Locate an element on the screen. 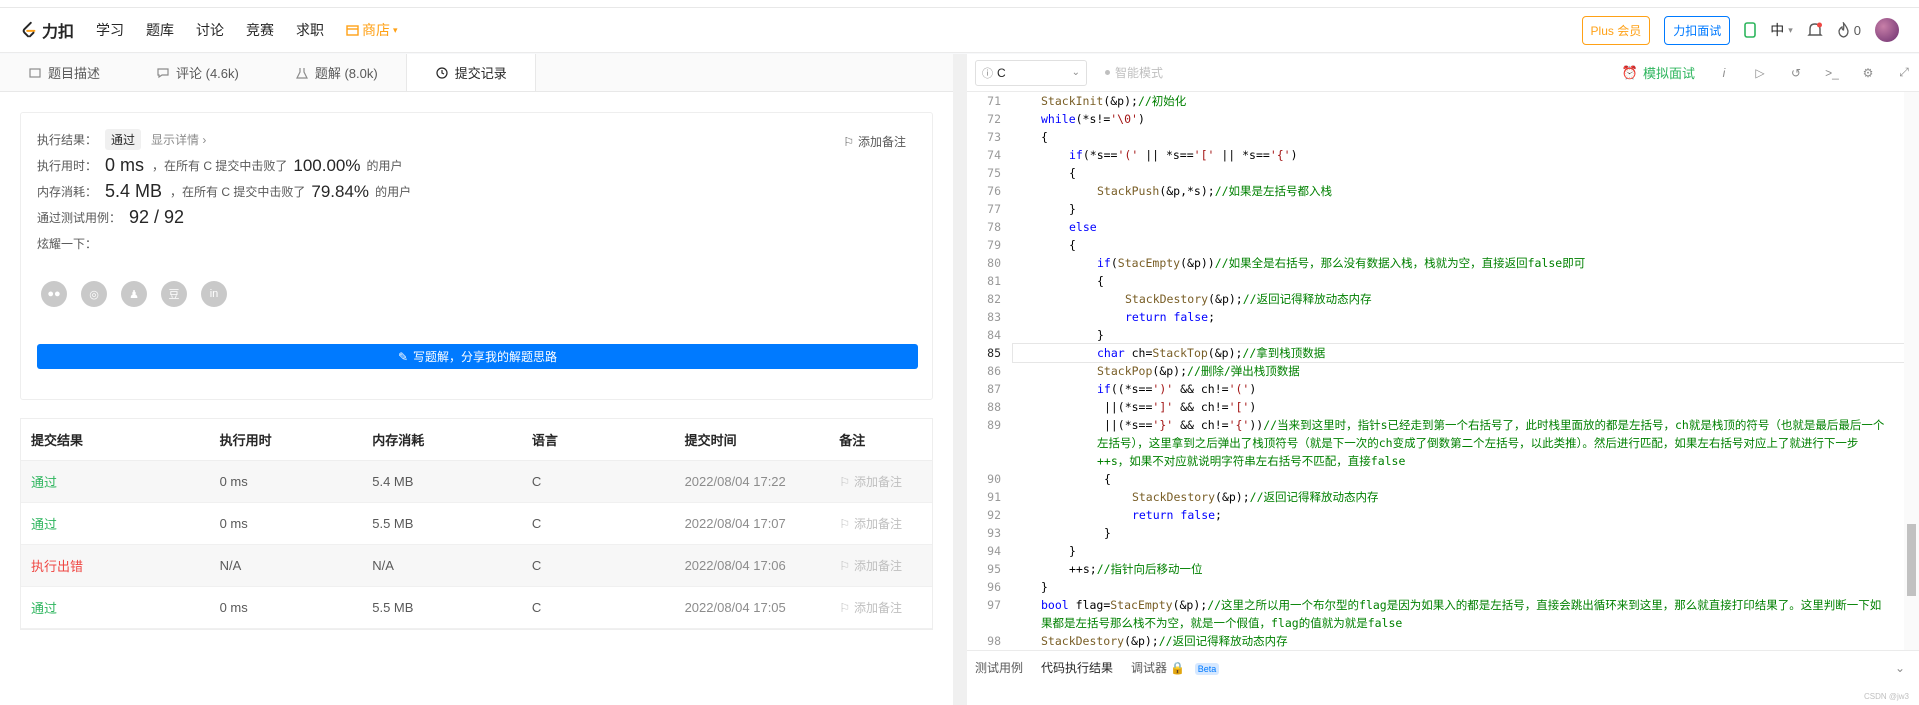 This screenshot has width=1919, height=705. linkedin-icon: in is located at coordinates (214, 294).